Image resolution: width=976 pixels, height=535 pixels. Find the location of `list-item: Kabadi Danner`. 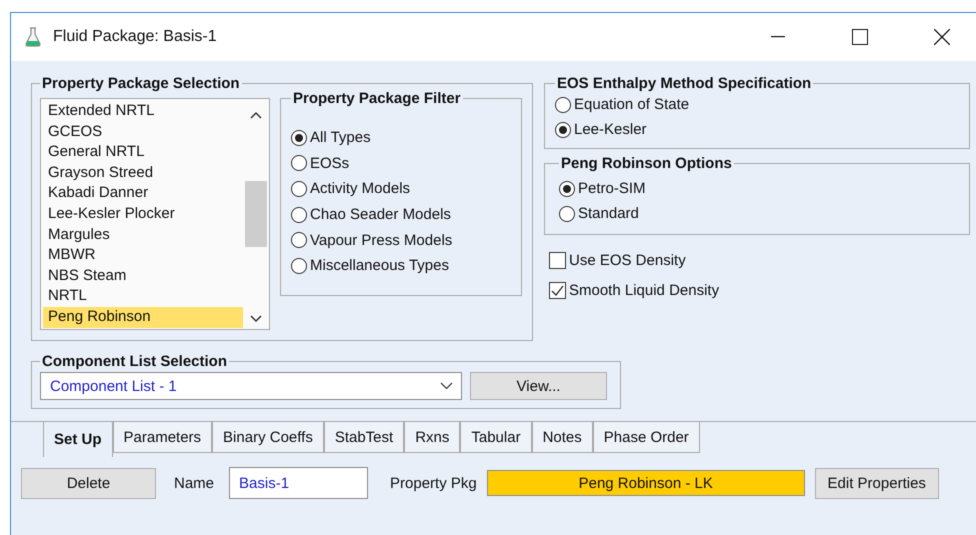

list-item: Kabadi Danner is located at coordinates (143, 193).